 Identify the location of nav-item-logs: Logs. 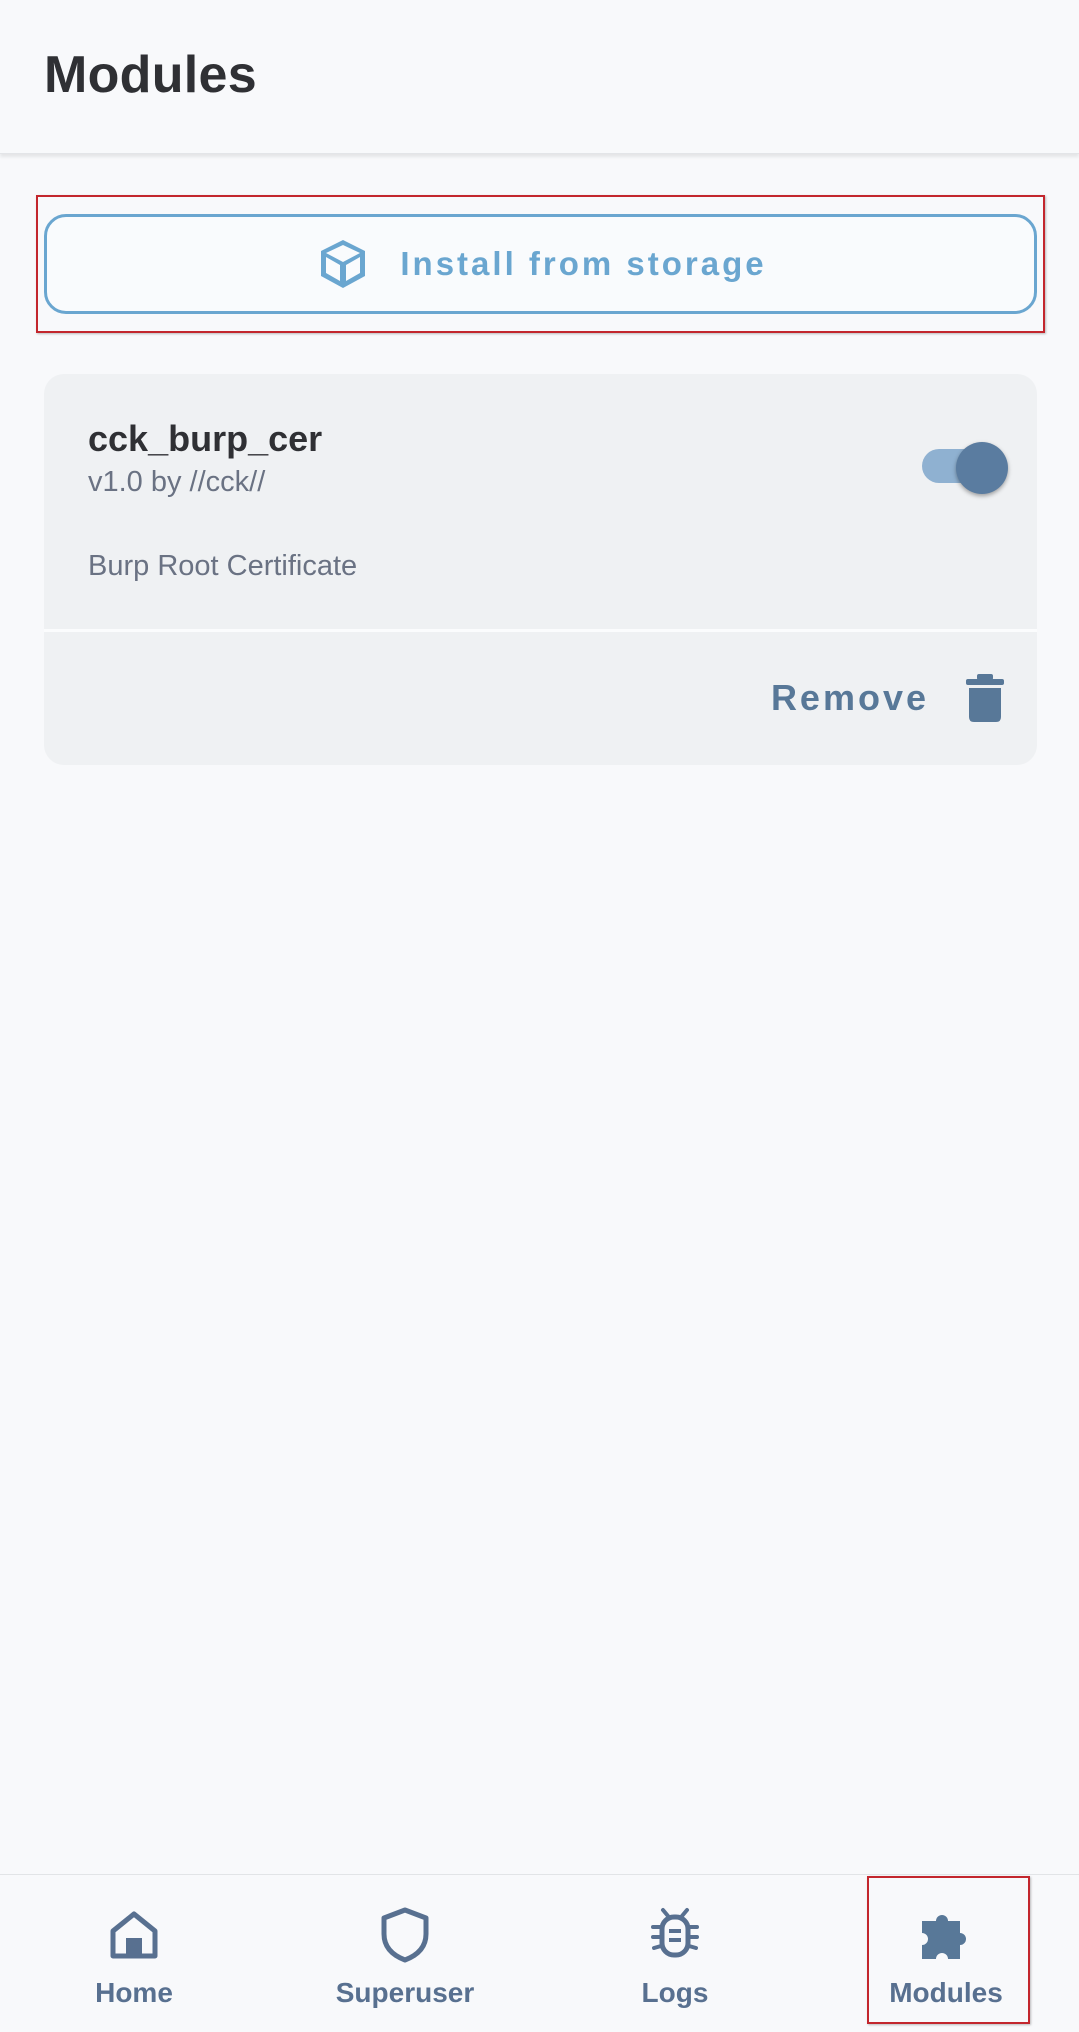
(675, 1953).